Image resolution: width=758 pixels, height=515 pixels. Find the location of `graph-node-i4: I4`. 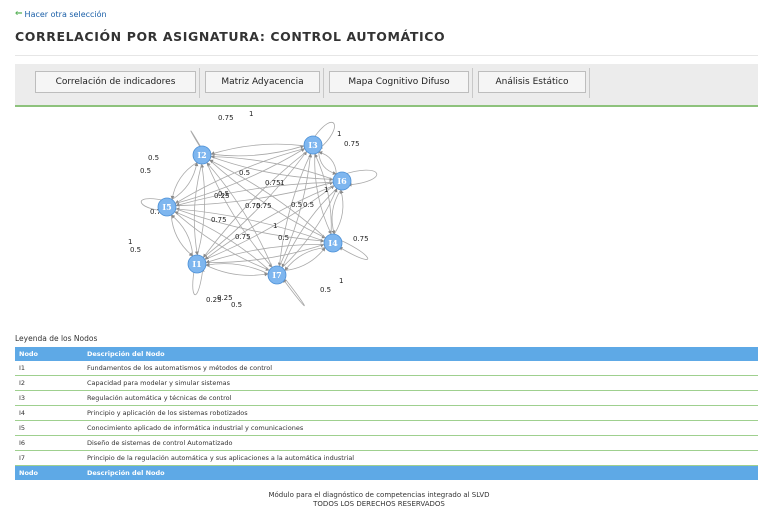

graph-node-i4: I4 is located at coordinates (333, 243).